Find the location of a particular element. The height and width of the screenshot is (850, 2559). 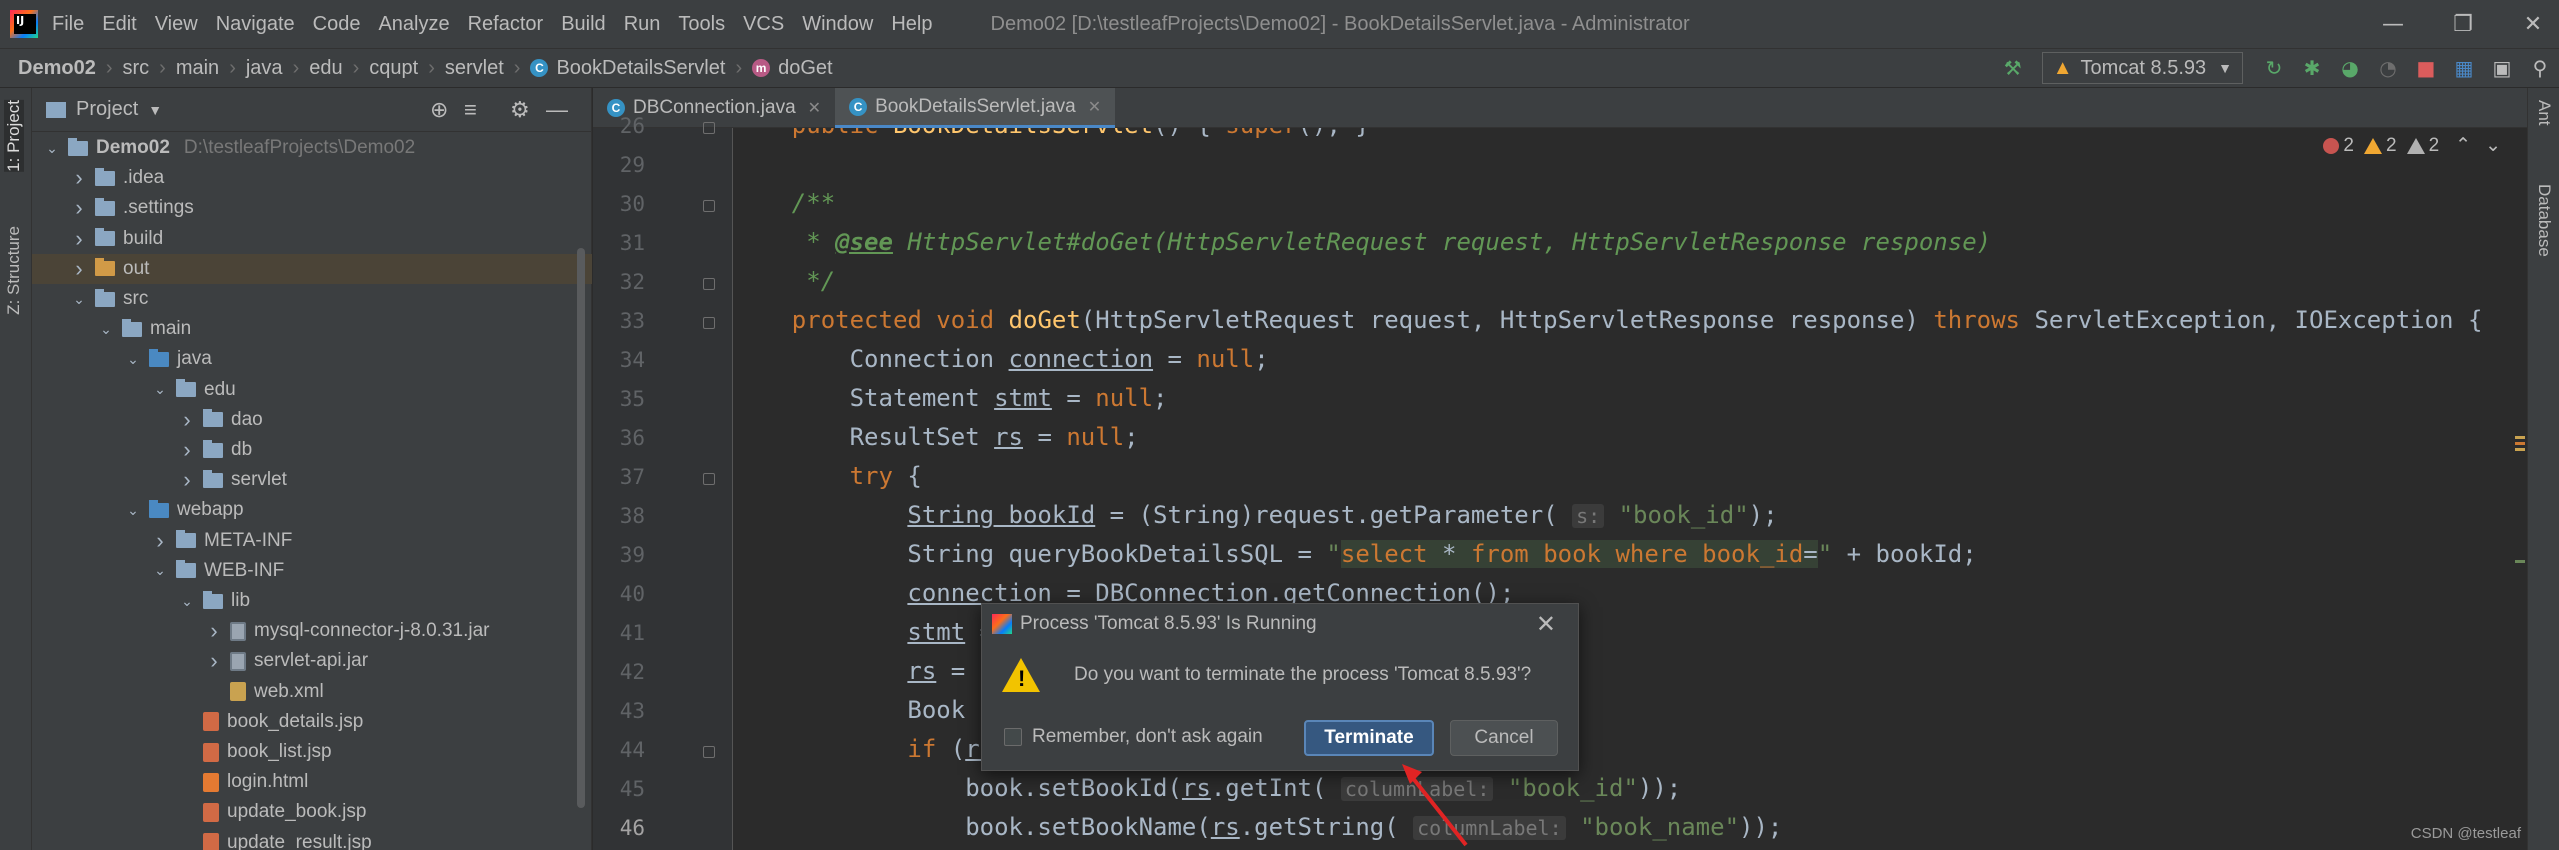

tool-tab-database: Database is located at coordinates (2544, 220).